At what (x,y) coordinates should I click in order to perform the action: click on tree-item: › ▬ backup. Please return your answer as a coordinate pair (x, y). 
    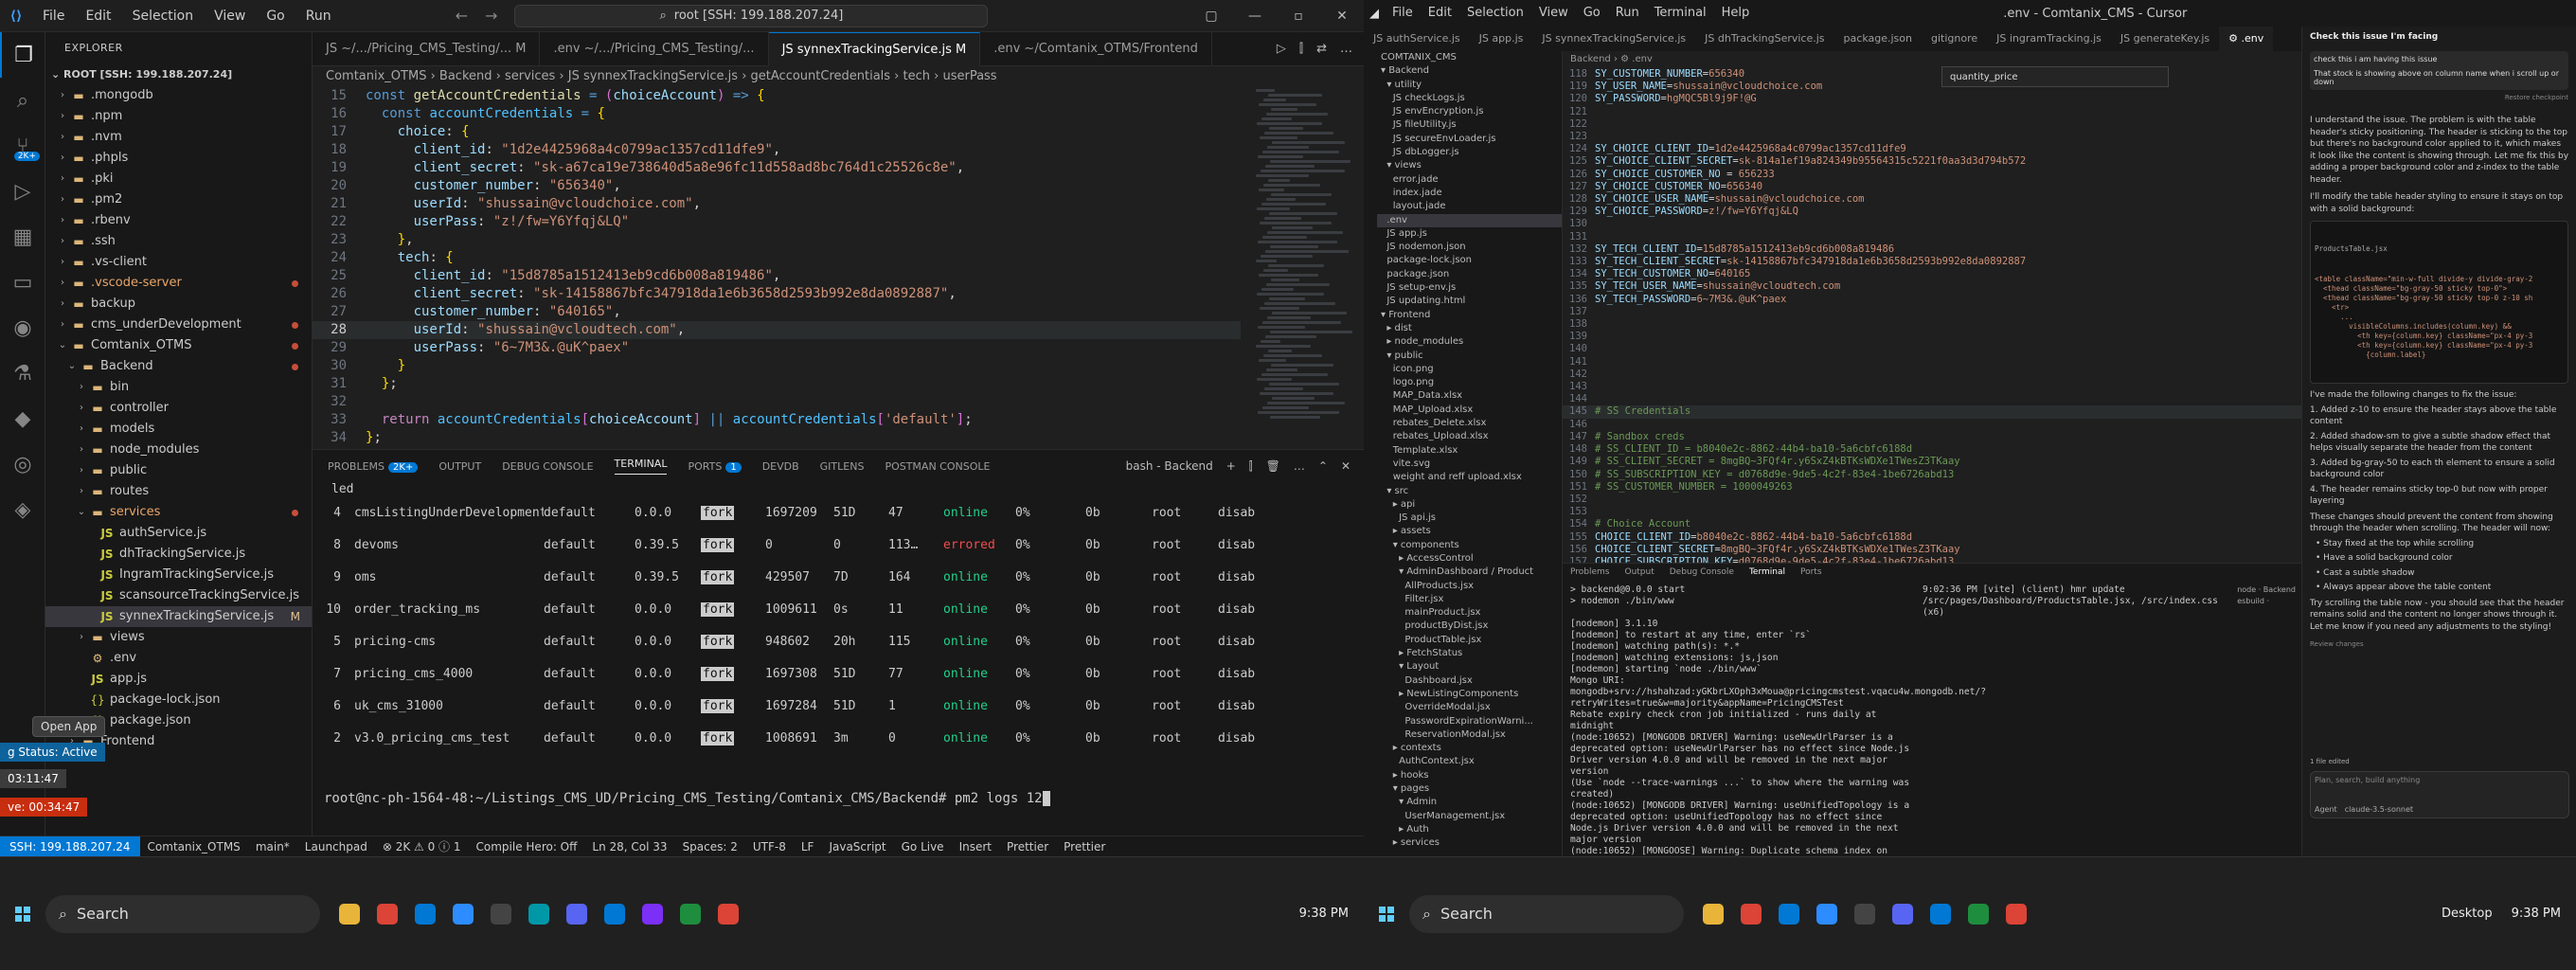
    Looking at the image, I should click on (178, 304).